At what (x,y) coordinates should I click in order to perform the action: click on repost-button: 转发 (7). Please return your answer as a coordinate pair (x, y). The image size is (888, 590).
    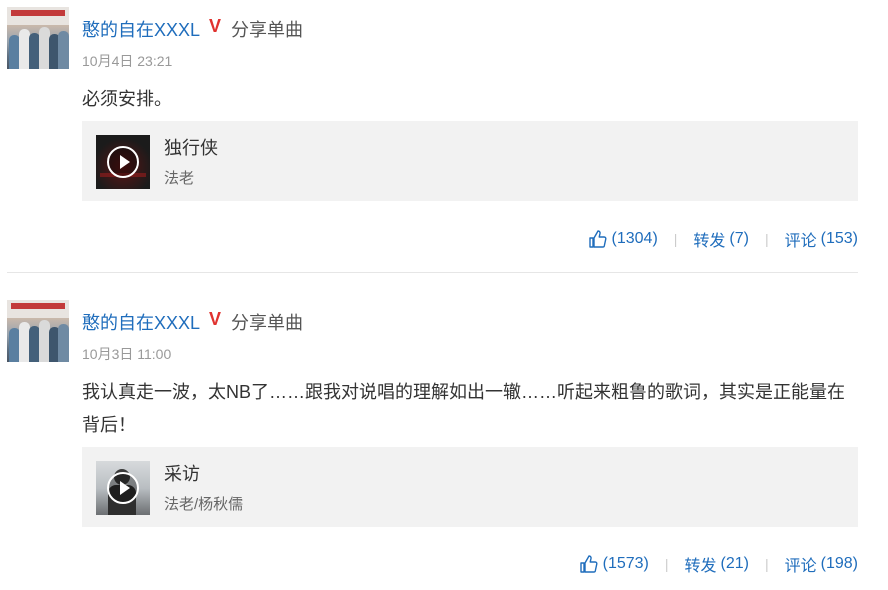
    Looking at the image, I should click on (721, 239).